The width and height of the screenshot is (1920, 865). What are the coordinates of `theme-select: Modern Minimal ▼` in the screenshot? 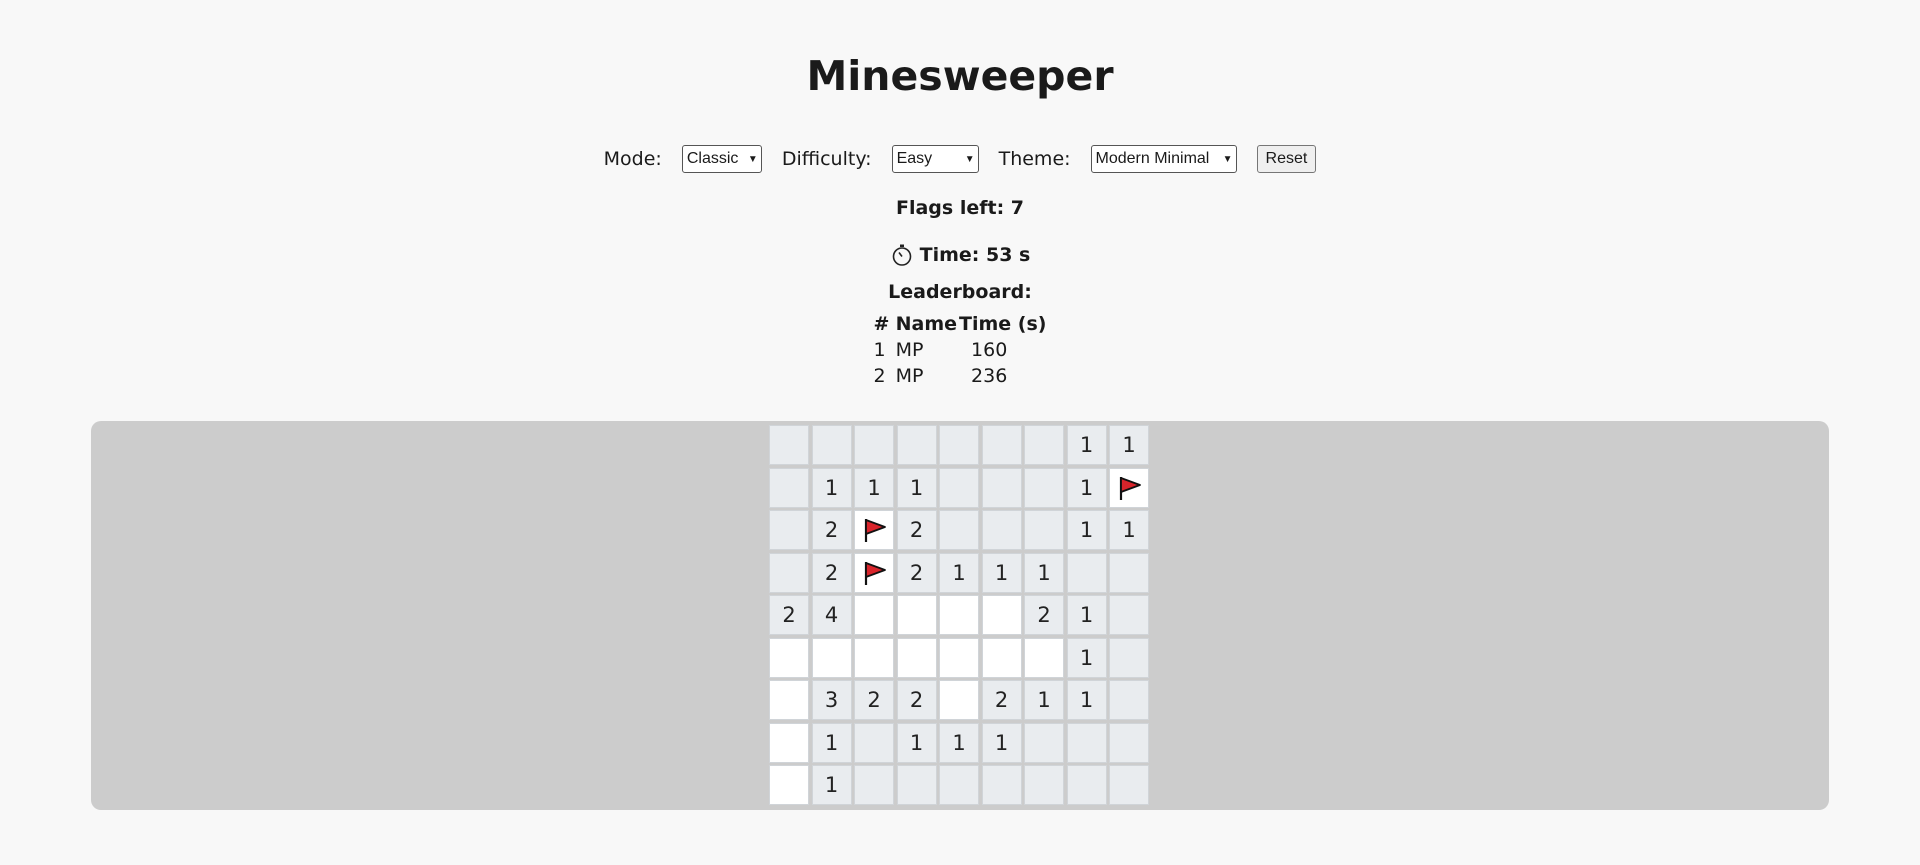 It's located at (1163, 159).